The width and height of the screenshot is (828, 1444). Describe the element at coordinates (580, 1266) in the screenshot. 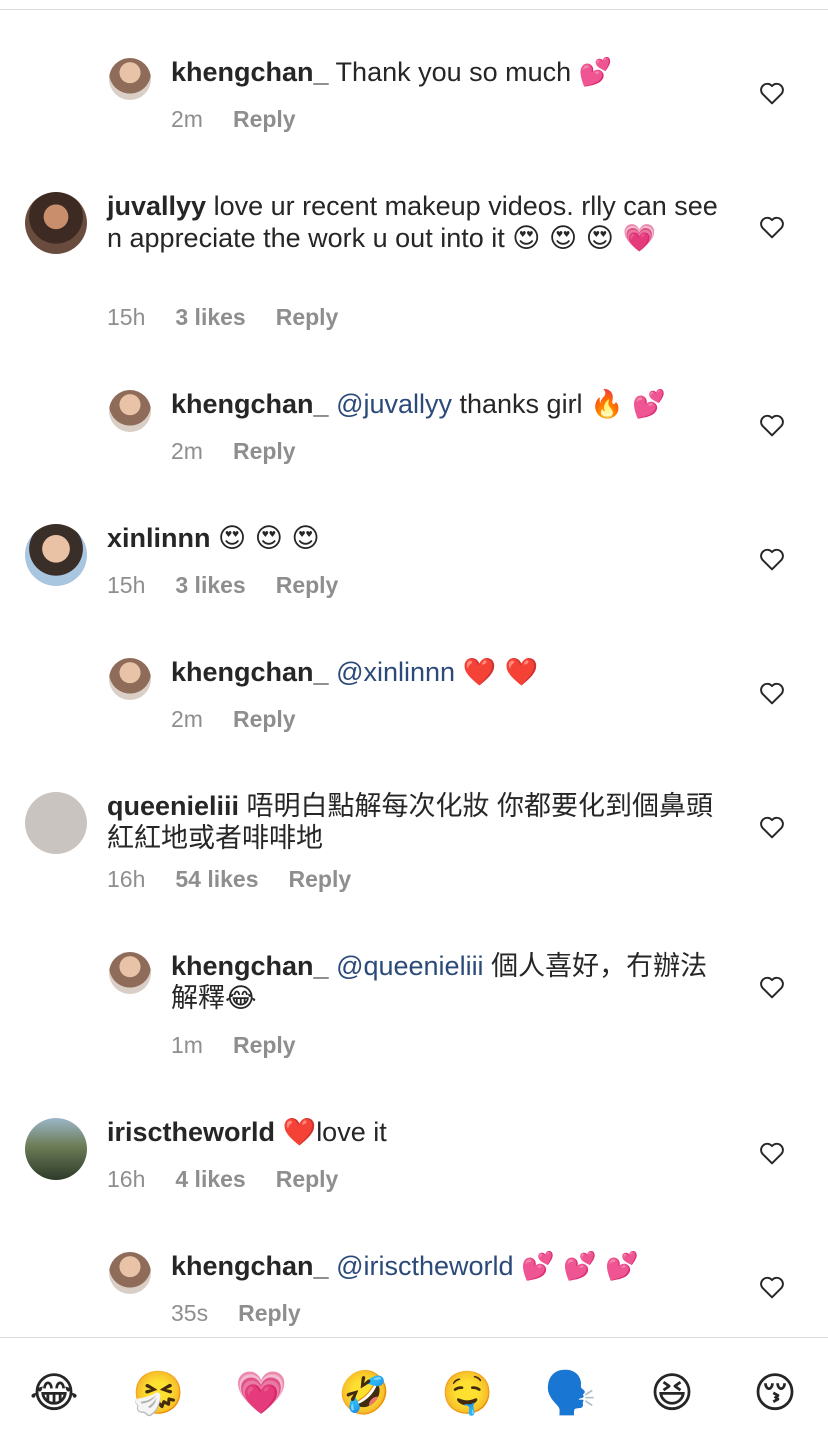

I see `two-hearts-emoji: 💕 💕 💕` at that location.